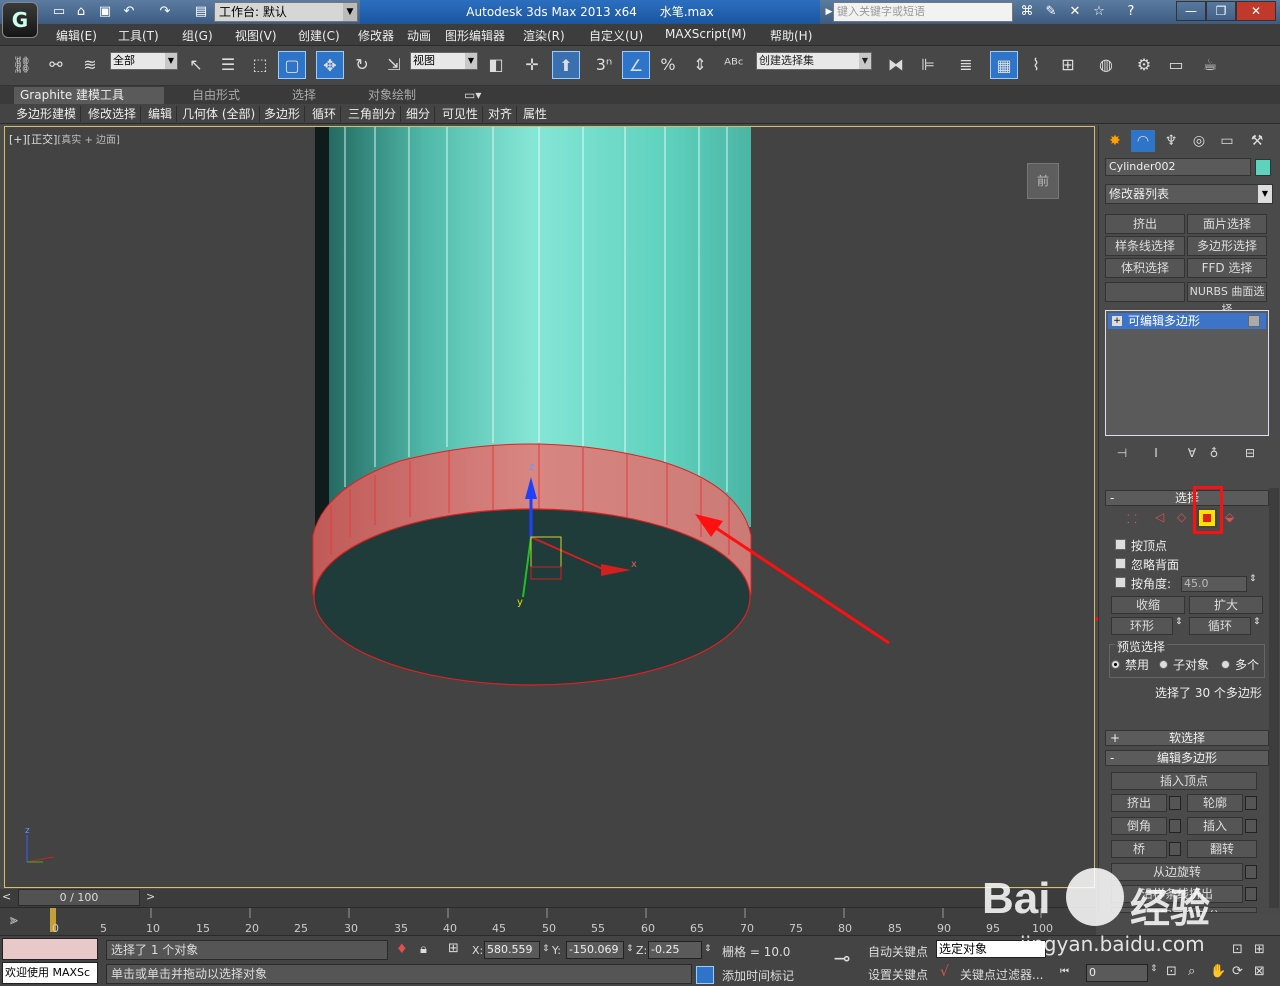 The height and width of the screenshot is (986, 1280). What do you see at coordinates (1004, 65) in the screenshot?
I see `graphite-toggle-icon: ▦` at bounding box center [1004, 65].